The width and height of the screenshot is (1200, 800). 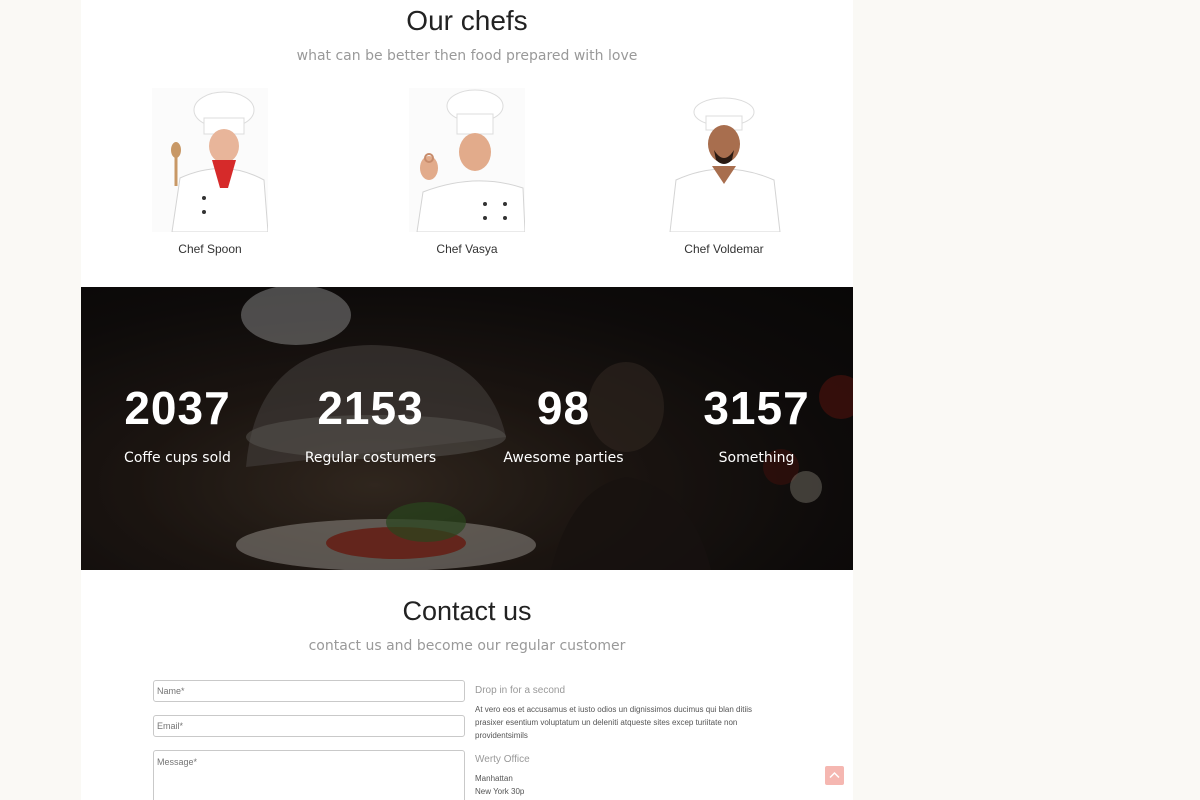 I want to click on stat-item: 3157 Something, so click(x=756, y=424).